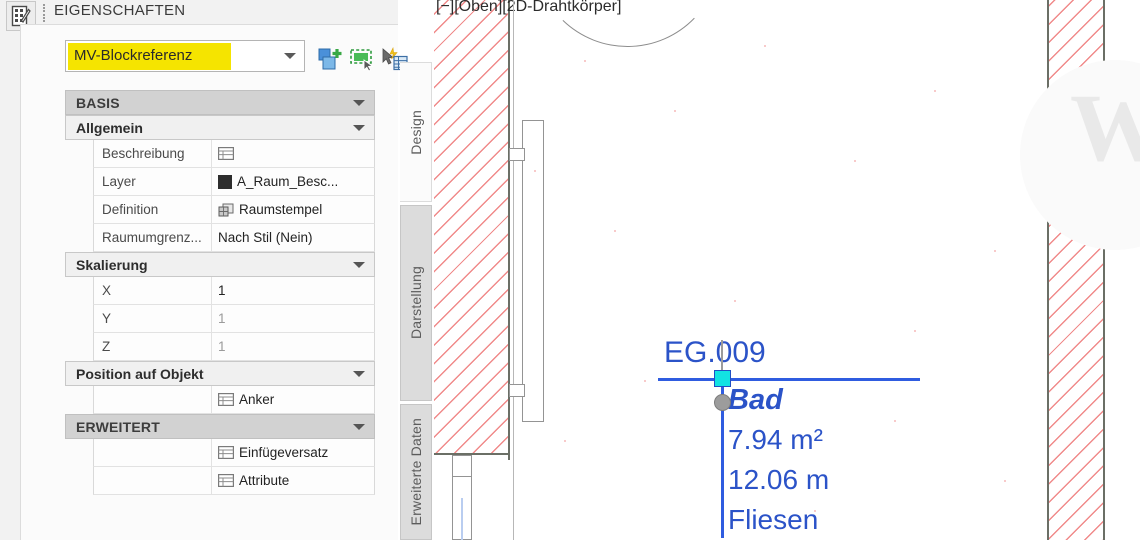  What do you see at coordinates (153, 153) in the screenshot?
I see `property-label: Beschreibung` at bounding box center [153, 153].